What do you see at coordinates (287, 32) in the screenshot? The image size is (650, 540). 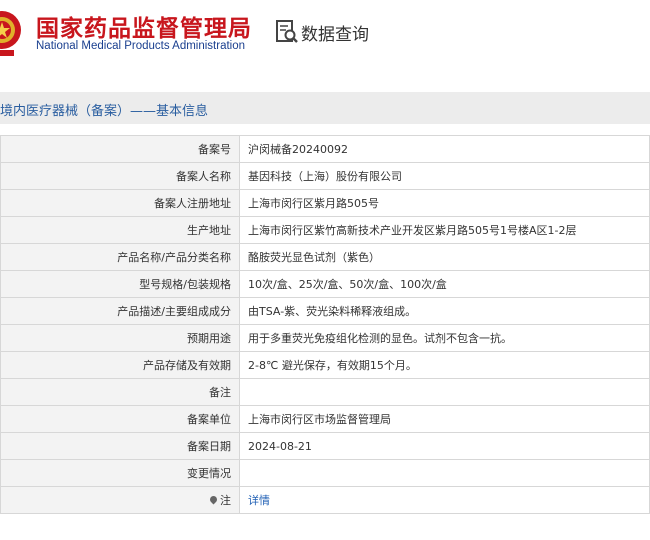 I see `document-search-icon` at bounding box center [287, 32].